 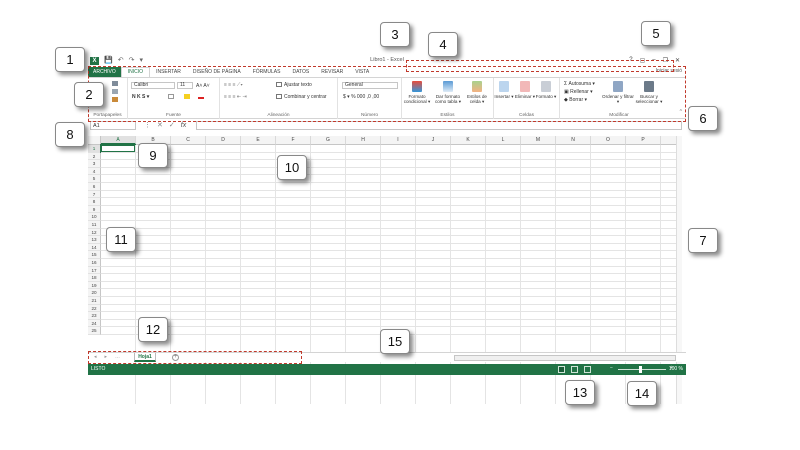 What do you see at coordinates (292, 167) in the screenshot?
I see `callout-10: 10` at bounding box center [292, 167].